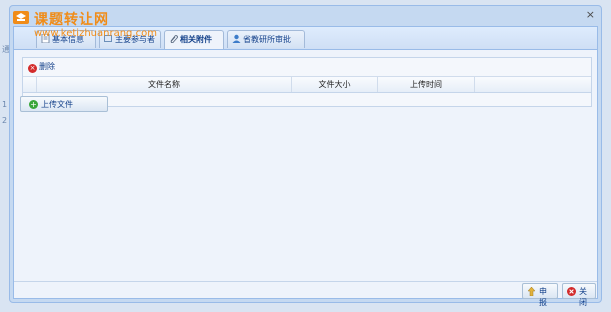  Describe the element at coordinates (95, 33) in the screenshot. I see `watermark-url: www.ketizhuanrang.com` at that location.